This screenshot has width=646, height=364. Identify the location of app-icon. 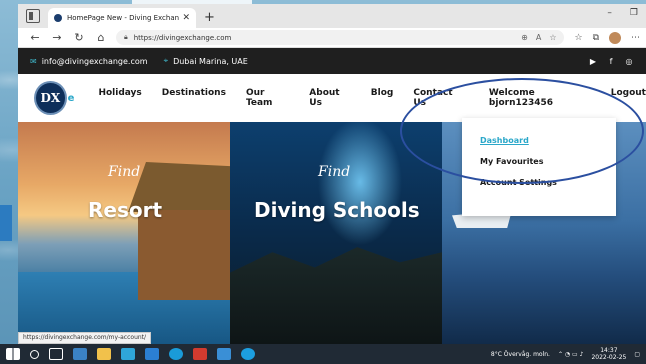
(224, 354).